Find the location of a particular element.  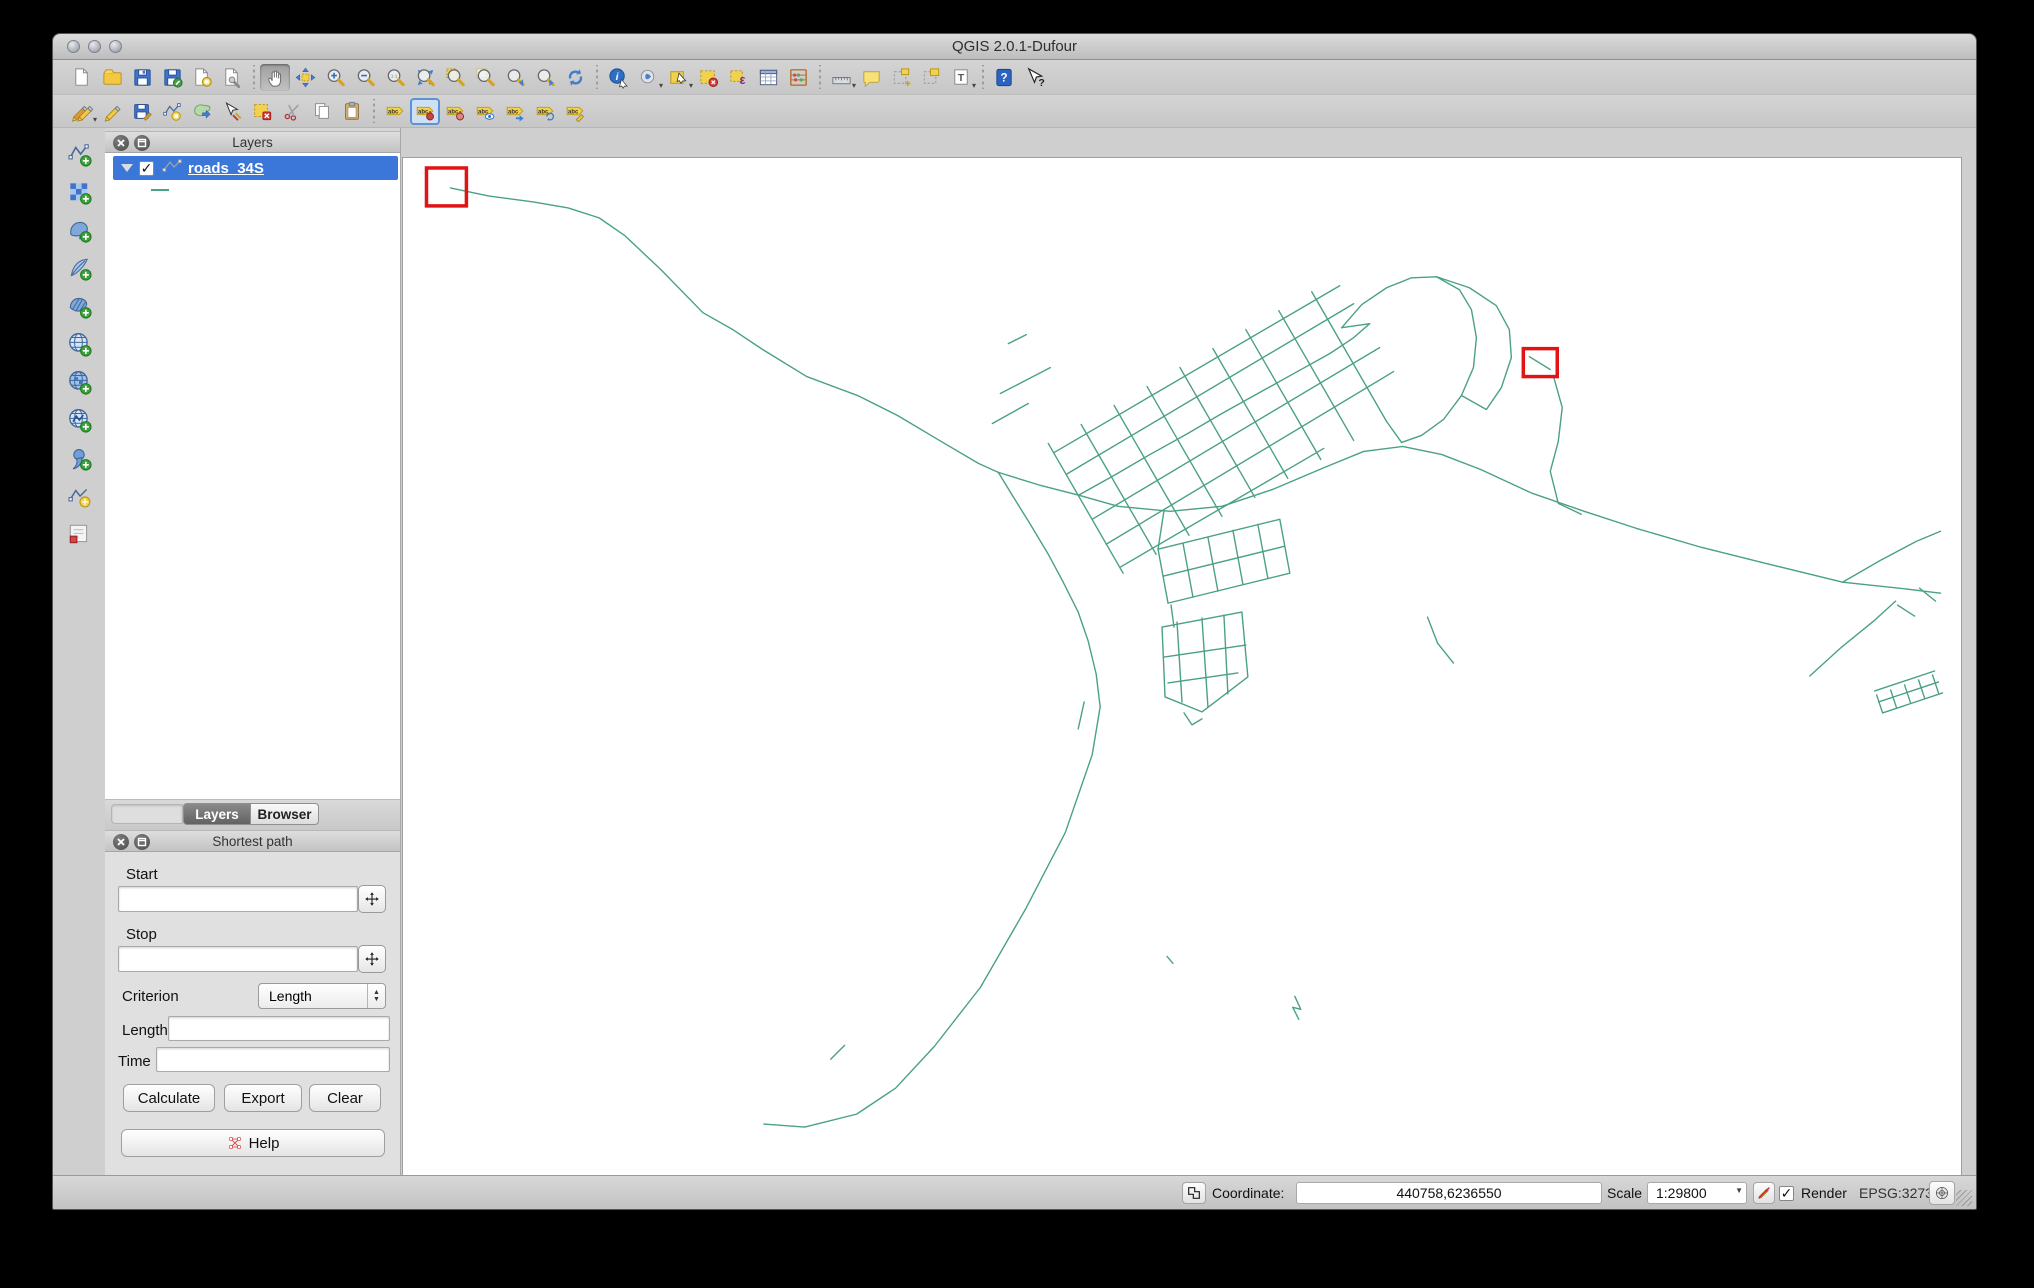

add-mssql-layer-button is located at coordinates (79, 306).